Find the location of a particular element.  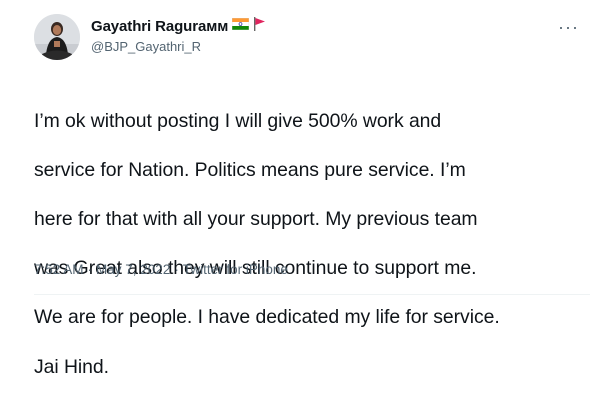

avatar-image is located at coordinates (57, 37).